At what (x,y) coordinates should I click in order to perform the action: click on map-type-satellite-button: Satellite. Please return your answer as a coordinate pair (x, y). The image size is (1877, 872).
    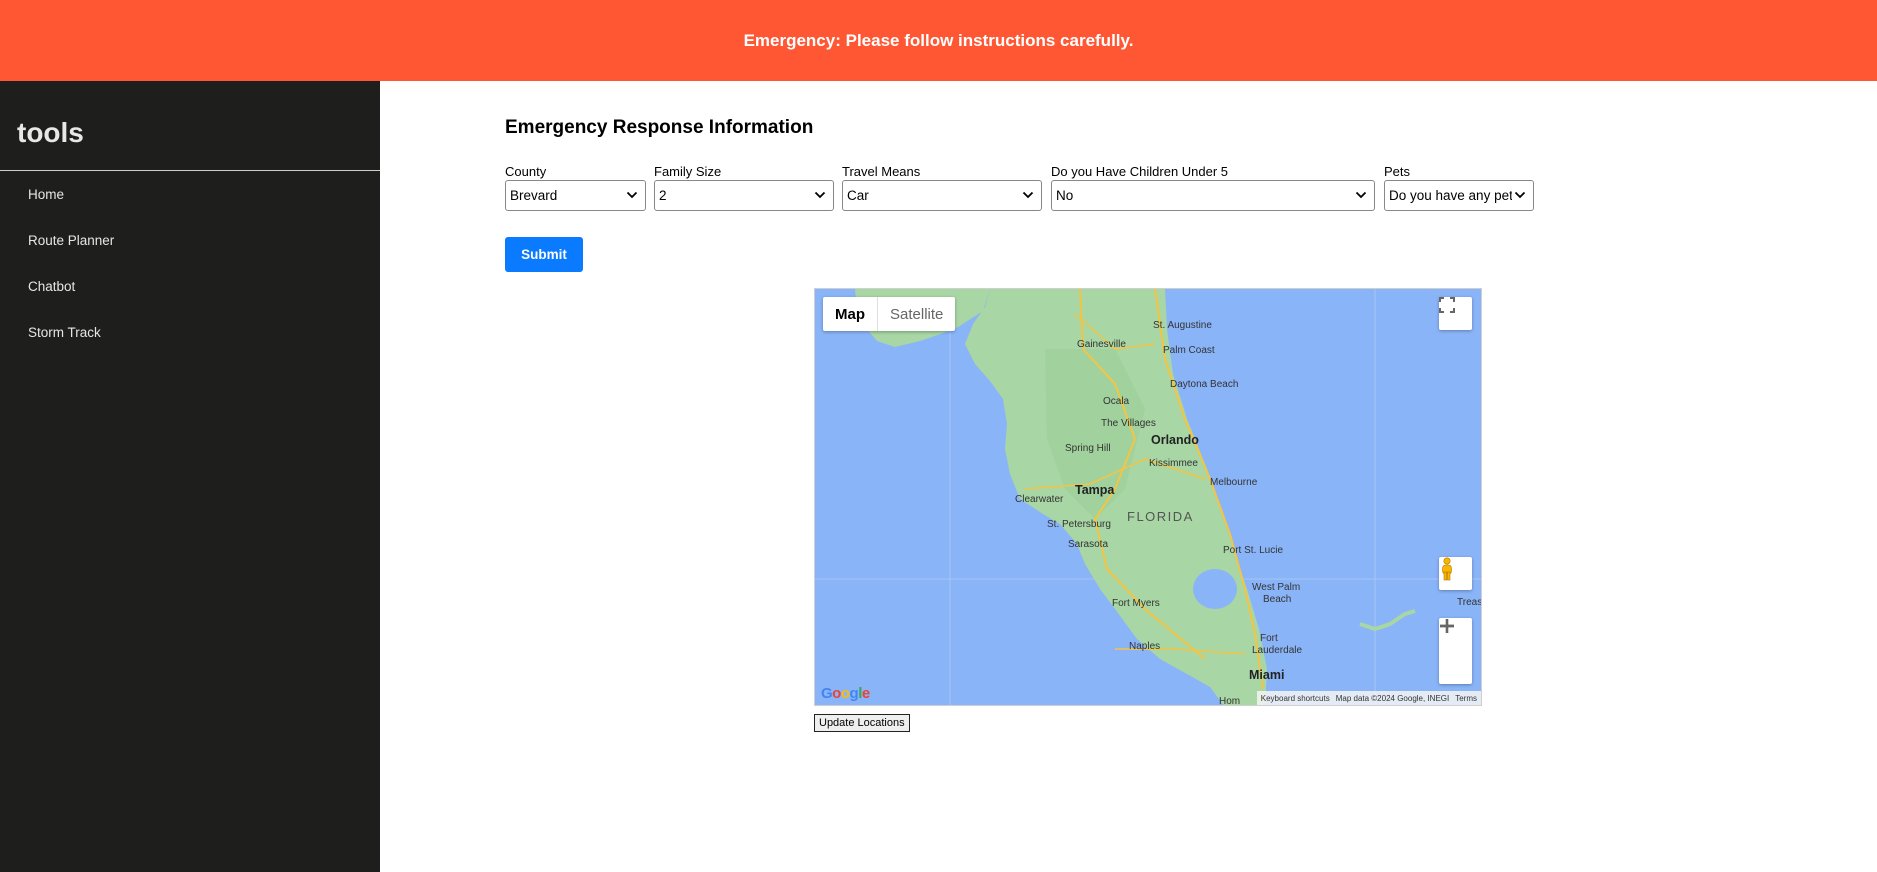
    Looking at the image, I should click on (916, 314).